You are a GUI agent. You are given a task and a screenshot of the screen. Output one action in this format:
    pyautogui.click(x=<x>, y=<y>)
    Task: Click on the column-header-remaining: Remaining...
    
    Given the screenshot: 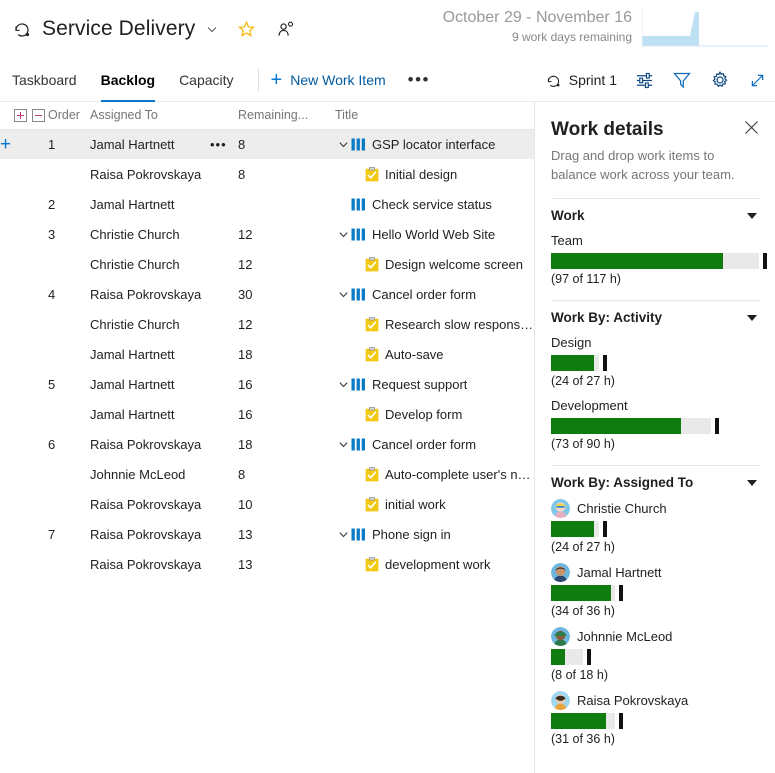 What is the action you would take?
    pyautogui.click(x=286, y=116)
    